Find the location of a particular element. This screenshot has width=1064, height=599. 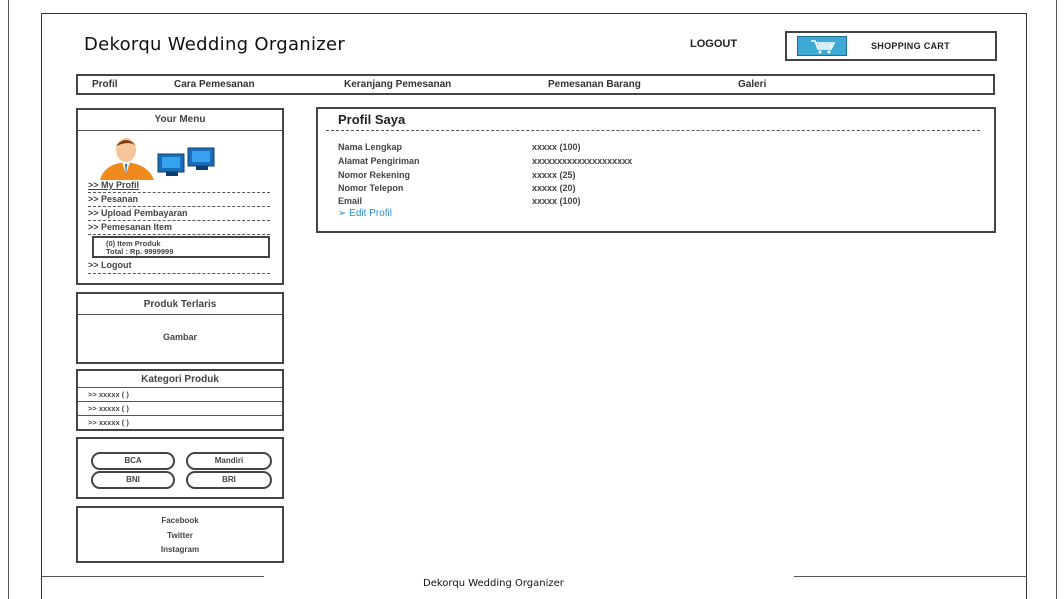

field-value-rekening: xxxxx (25) is located at coordinates (554, 175).